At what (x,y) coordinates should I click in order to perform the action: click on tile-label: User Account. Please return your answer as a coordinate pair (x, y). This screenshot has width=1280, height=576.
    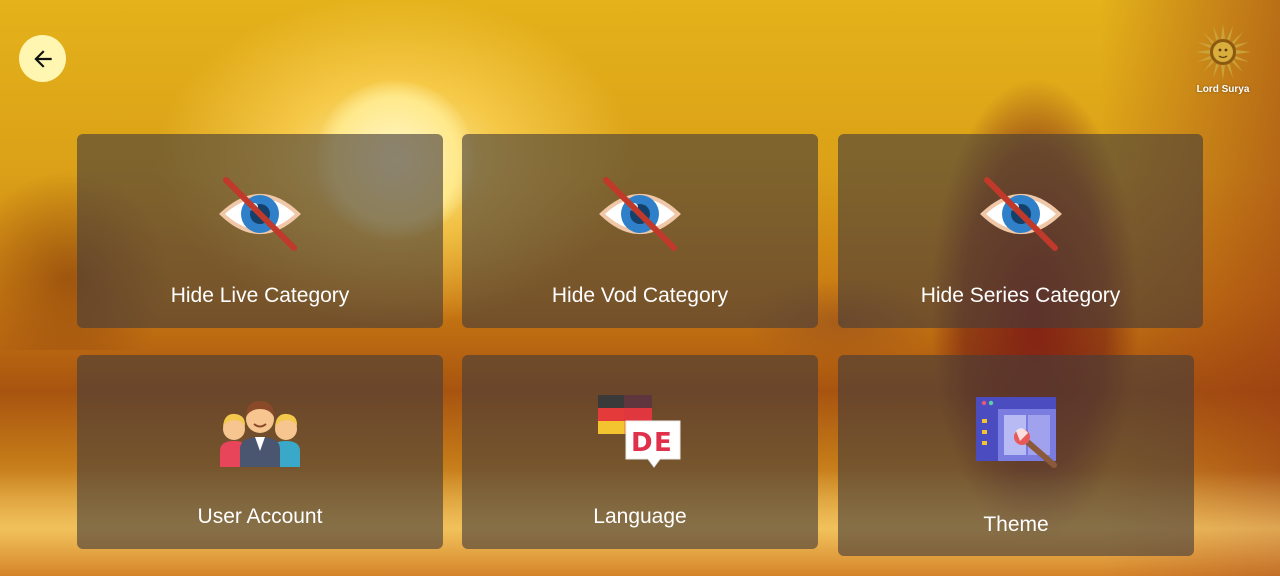
    Looking at the image, I should click on (260, 516).